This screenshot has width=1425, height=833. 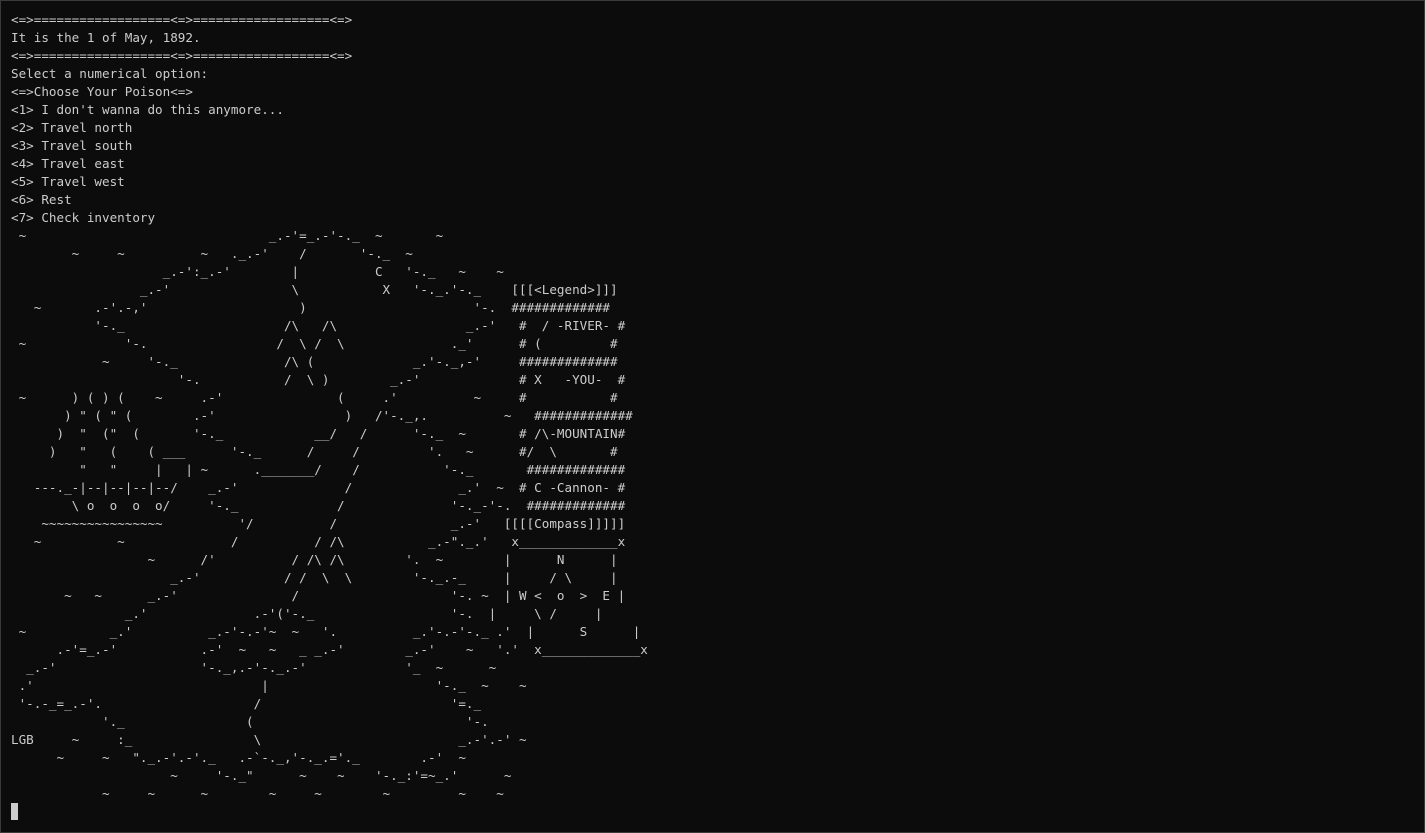 I want to click on terminal-line: <3> Travel south, so click(x=72, y=145).